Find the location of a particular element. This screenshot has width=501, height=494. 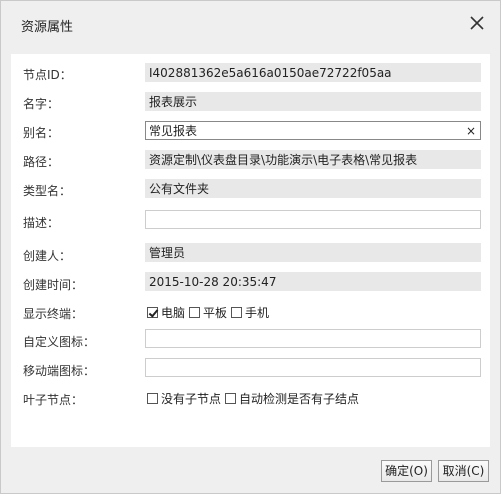

ok-button: 确定(O) is located at coordinates (406, 471).